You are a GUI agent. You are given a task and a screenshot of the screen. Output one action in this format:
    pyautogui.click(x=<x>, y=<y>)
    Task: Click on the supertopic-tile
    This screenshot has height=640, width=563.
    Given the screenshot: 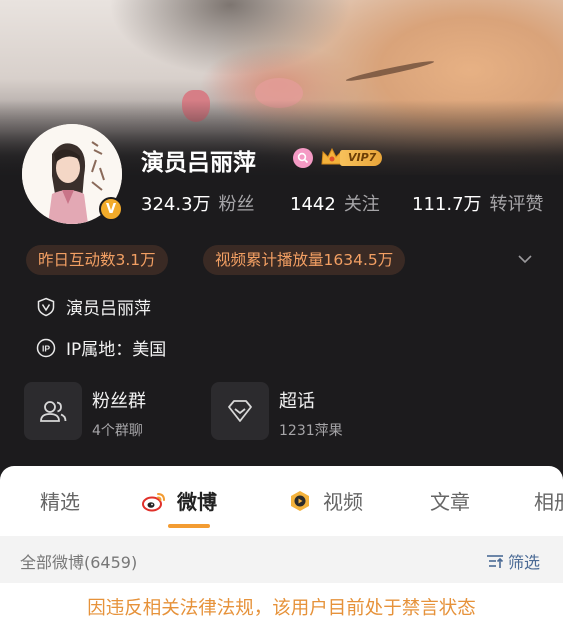 What is the action you would take?
    pyautogui.click(x=240, y=411)
    